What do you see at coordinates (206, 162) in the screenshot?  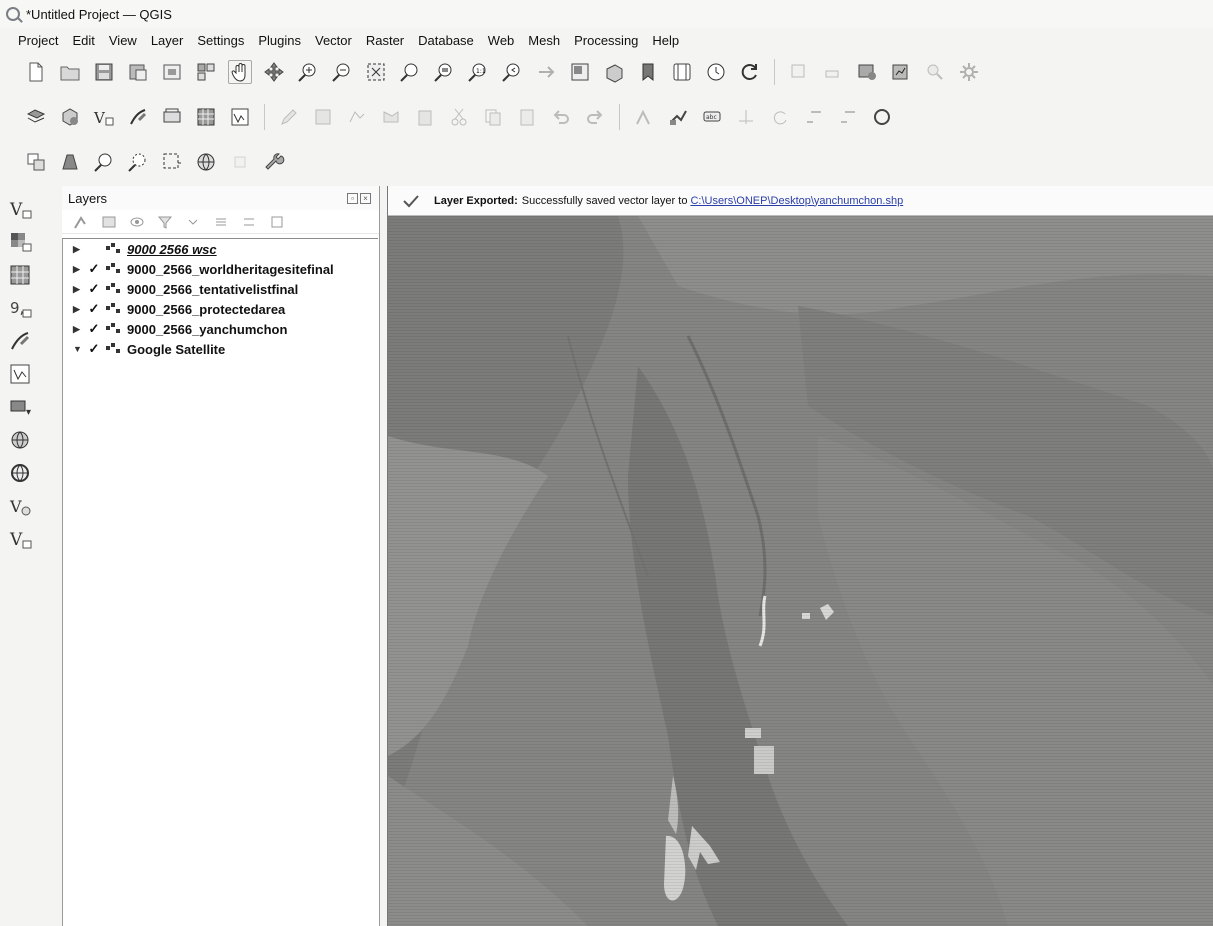 I see `globe-icon` at bounding box center [206, 162].